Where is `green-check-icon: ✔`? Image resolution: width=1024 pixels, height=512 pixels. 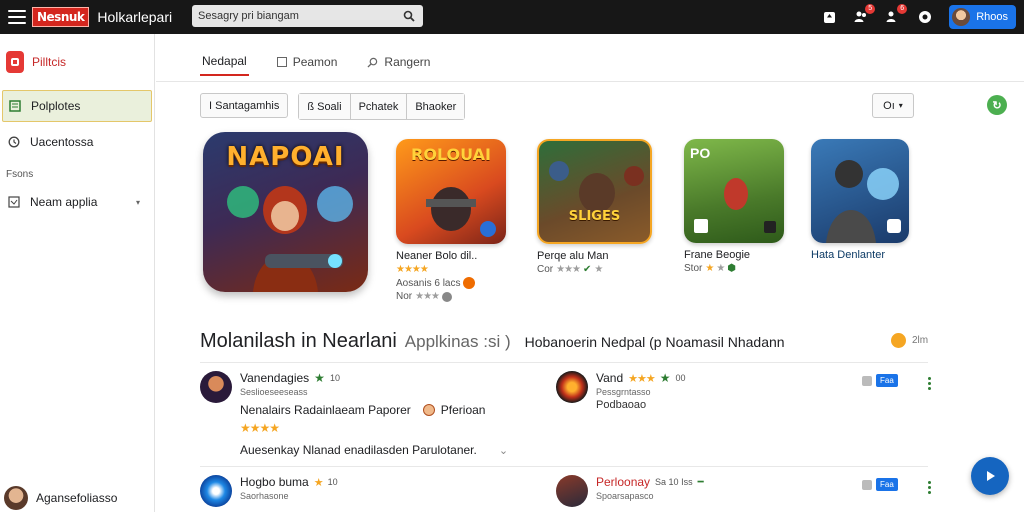 green-check-icon: ✔ is located at coordinates (587, 269).